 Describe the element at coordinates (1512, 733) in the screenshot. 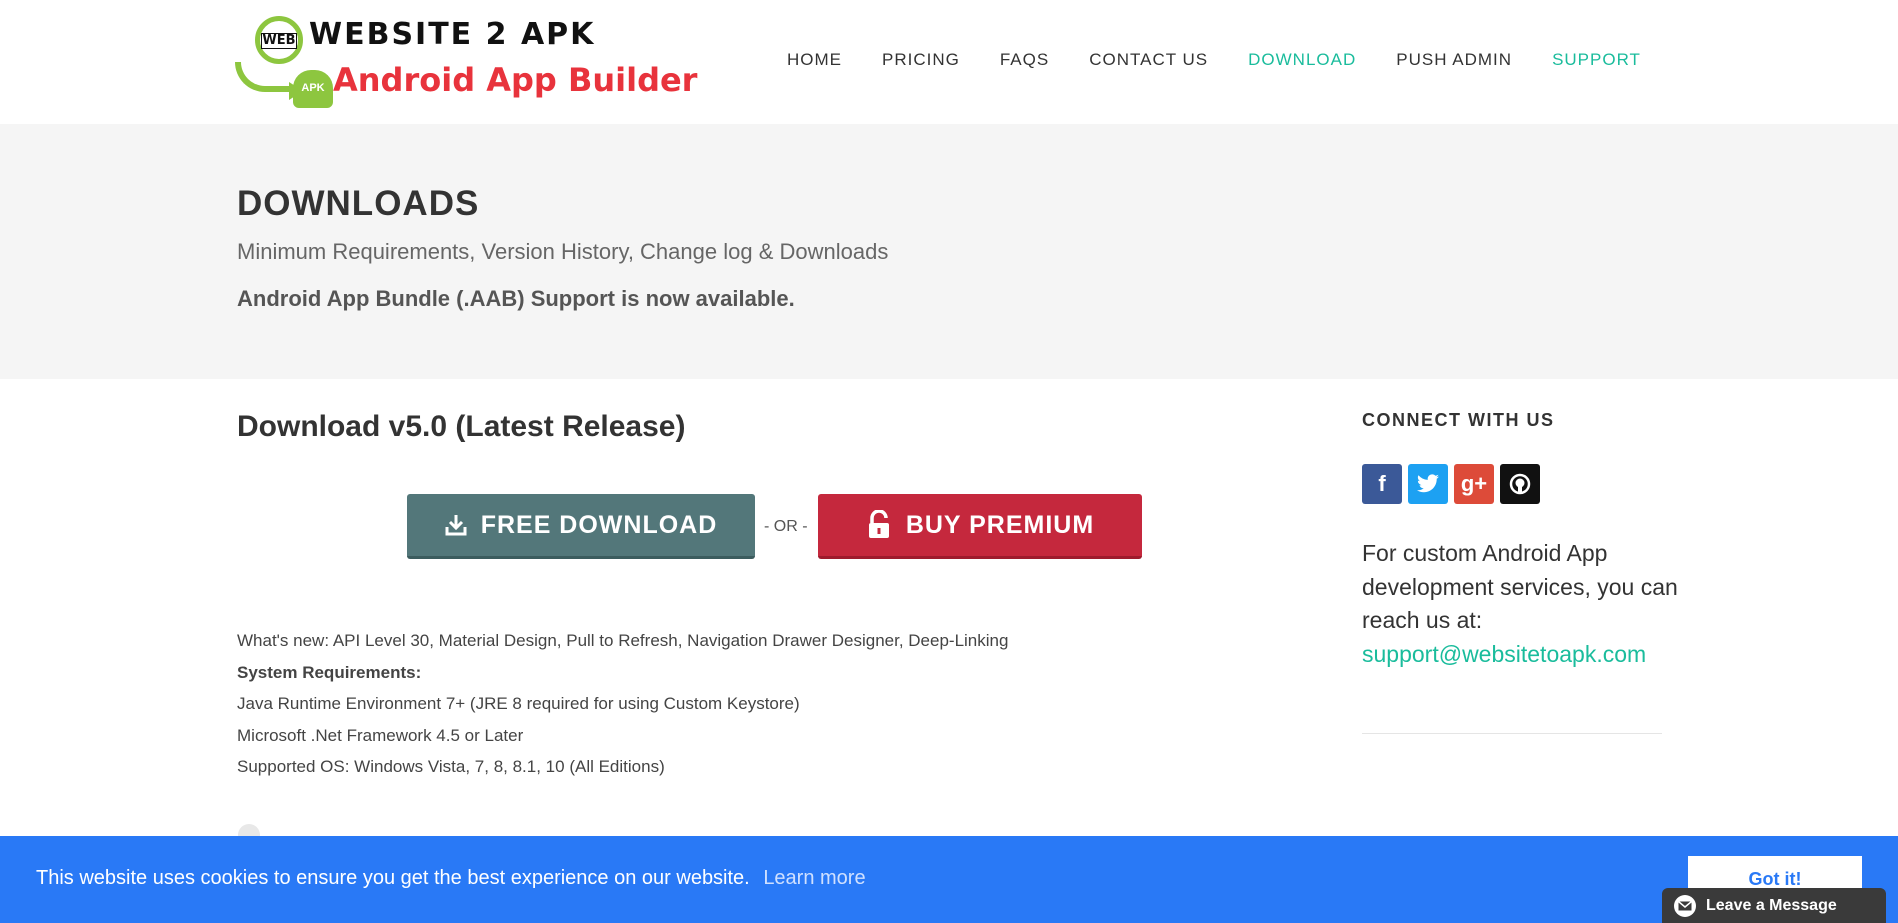

I see `sidebar-divider` at that location.